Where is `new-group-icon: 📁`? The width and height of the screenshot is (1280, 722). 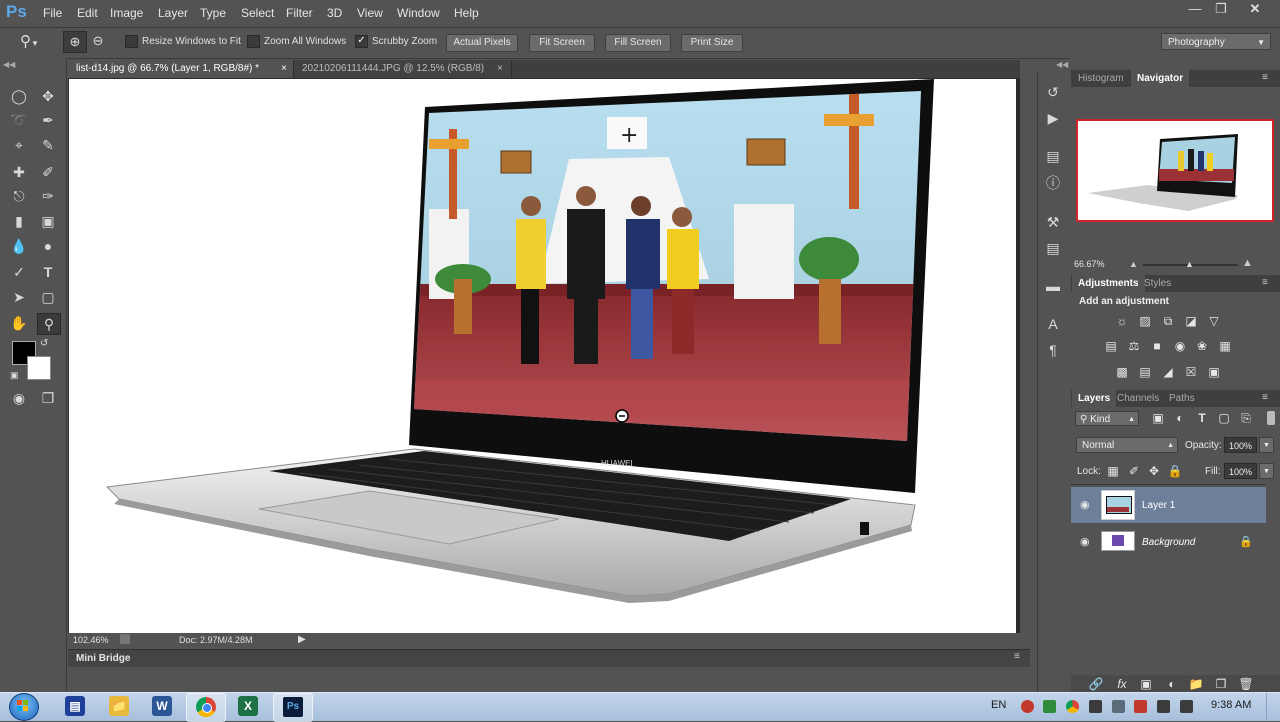
new-group-icon: 📁 is located at coordinates (1196, 684).